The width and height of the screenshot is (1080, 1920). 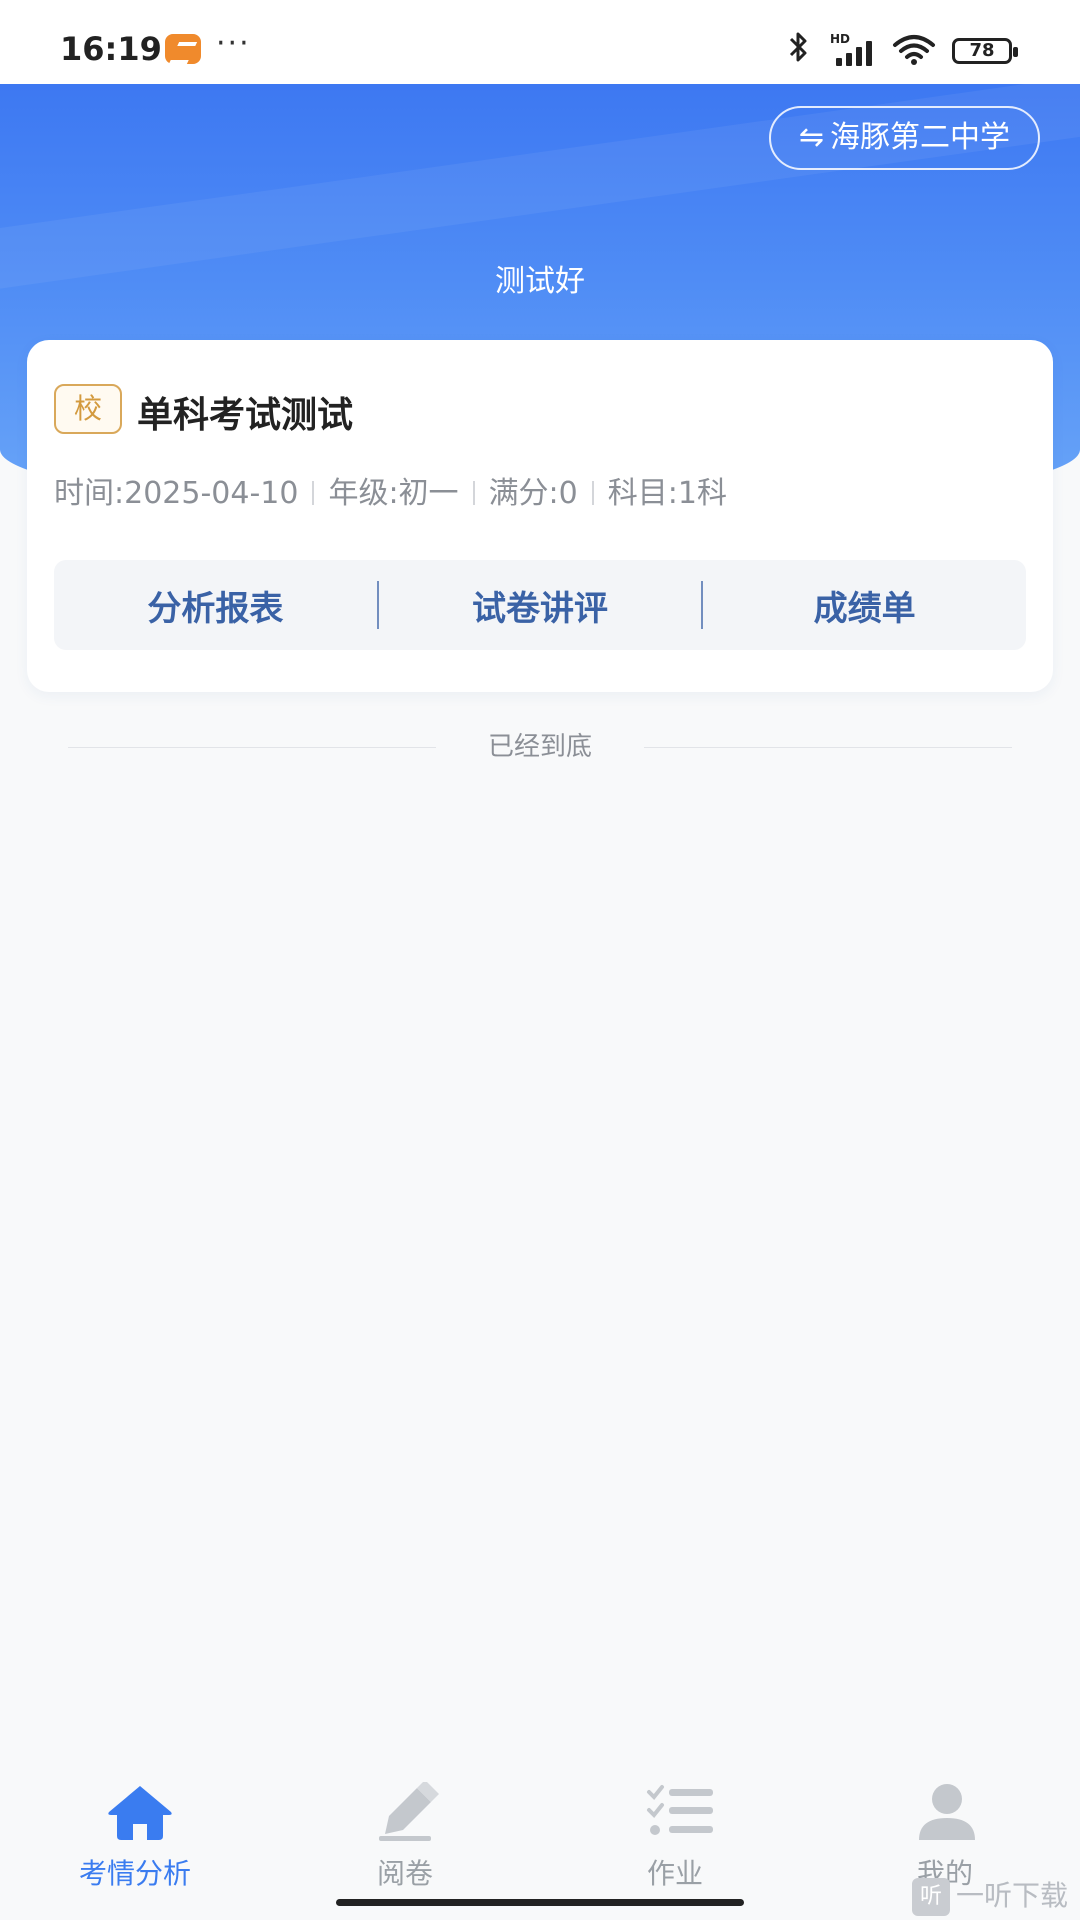 What do you see at coordinates (407, 1811) in the screenshot?
I see `pen-icon` at bounding box center [407, 1811].